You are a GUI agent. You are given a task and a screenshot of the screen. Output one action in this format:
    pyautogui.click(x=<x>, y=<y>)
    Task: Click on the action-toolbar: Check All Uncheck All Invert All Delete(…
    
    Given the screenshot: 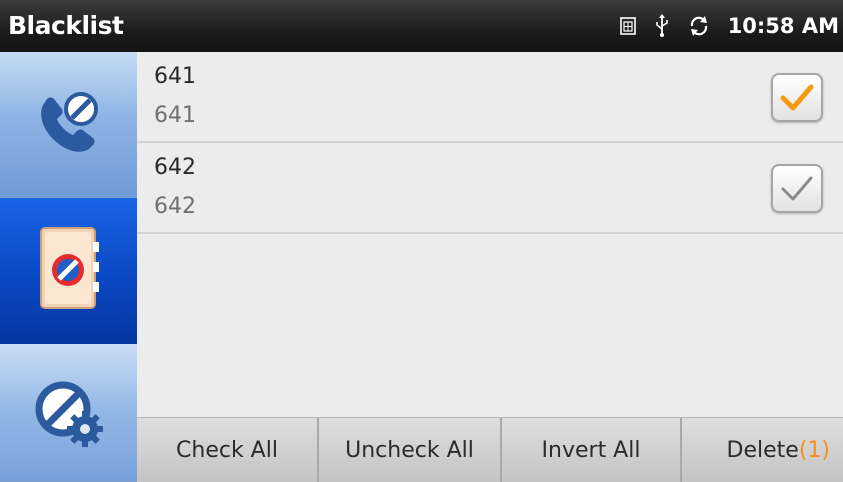 What is the action you would take?
    pyautogui.click(x=490, y=449)
    